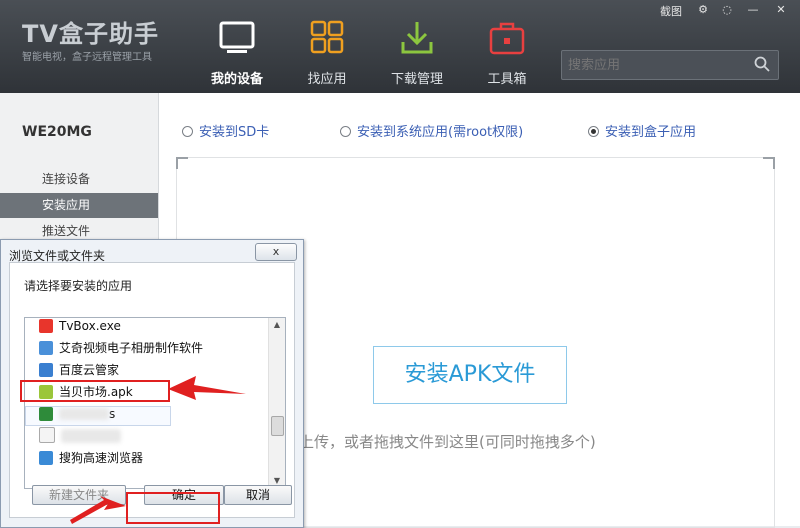  I want to click on annotation-arrows, so click(158, 450).